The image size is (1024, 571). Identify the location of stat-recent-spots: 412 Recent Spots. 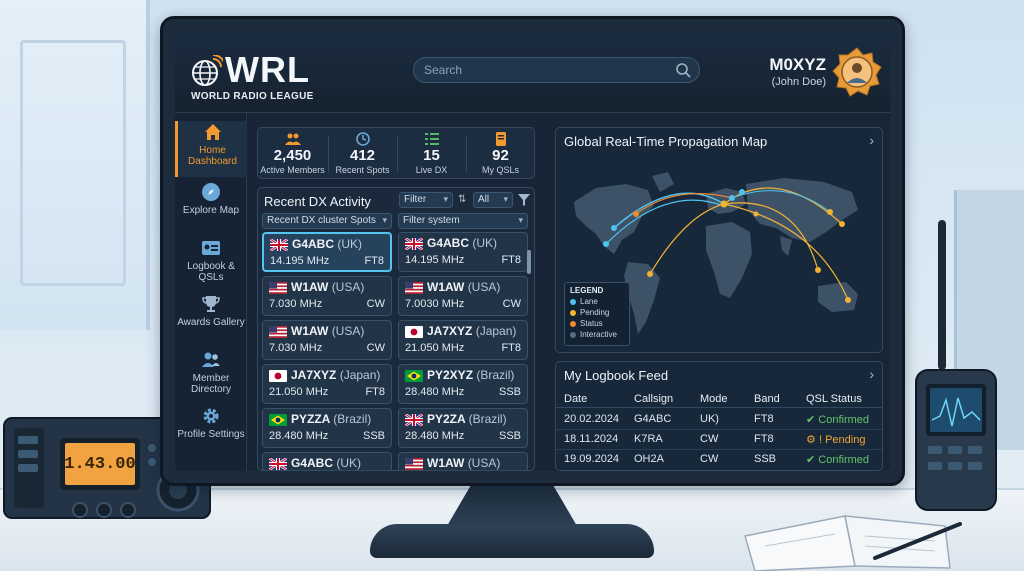
(362, 153).